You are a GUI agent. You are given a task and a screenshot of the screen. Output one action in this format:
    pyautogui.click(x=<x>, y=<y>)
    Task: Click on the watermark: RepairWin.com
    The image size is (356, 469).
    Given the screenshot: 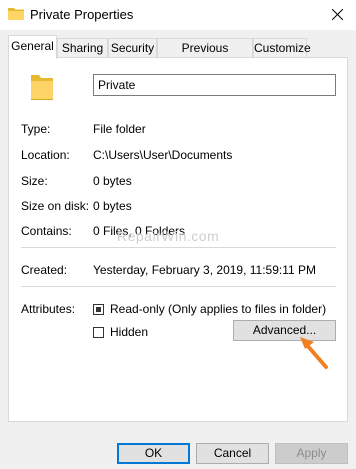 What is the action you would take?
    pyautogui.click(x=168, y=236)
    